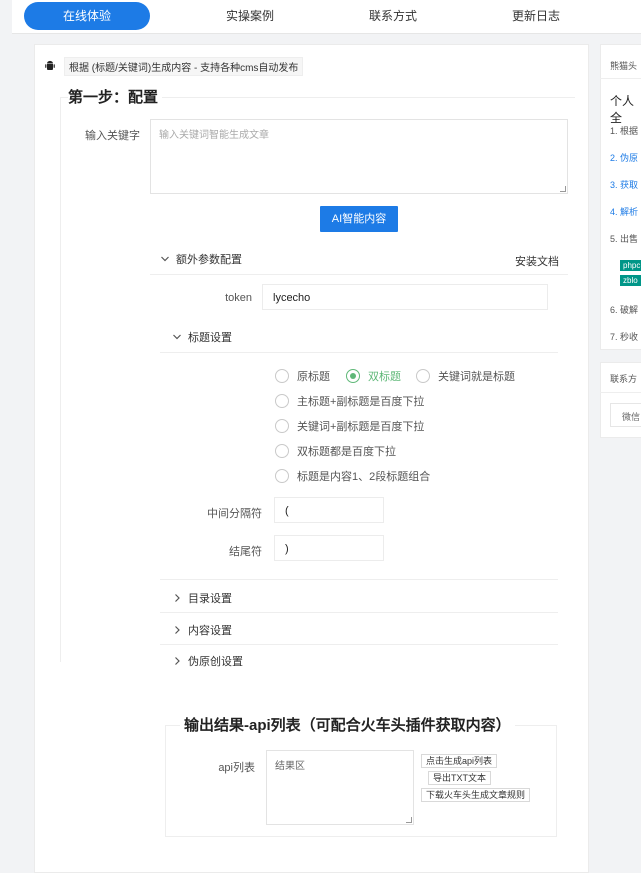 The image size is (641, 873). I want to click on side-item-4: 4. 解析, so click(624, 211).